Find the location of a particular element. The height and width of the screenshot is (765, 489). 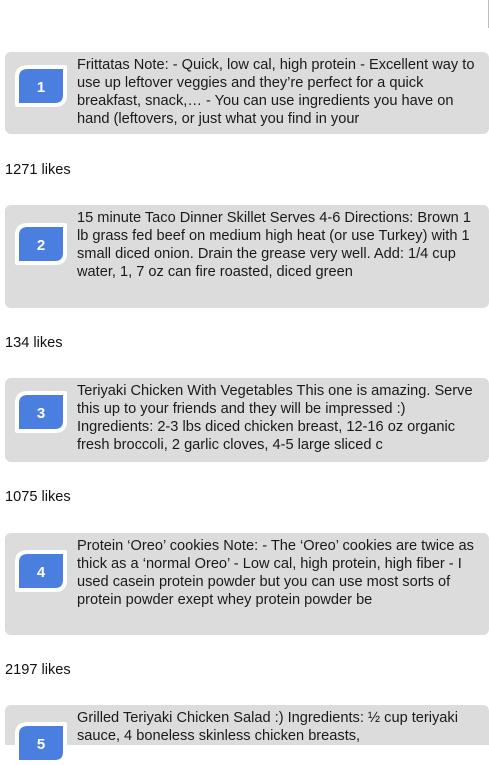

number-badge-icon: 5 is located at coordinates (41, 743).